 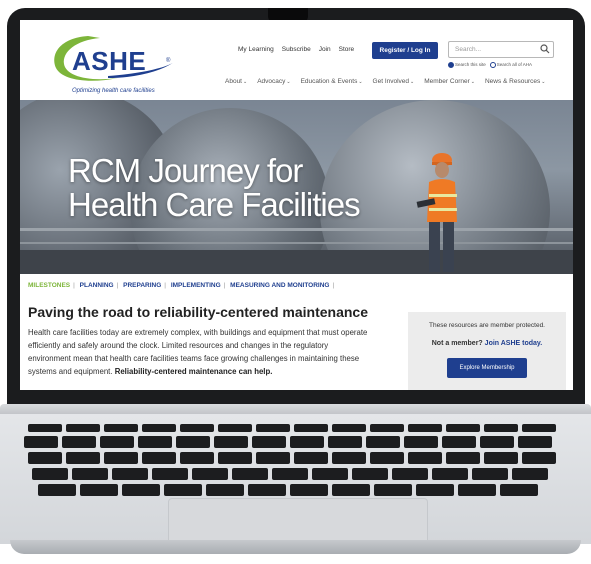 I want to click on logo-text: ASHE, so click(x=109, y=61).